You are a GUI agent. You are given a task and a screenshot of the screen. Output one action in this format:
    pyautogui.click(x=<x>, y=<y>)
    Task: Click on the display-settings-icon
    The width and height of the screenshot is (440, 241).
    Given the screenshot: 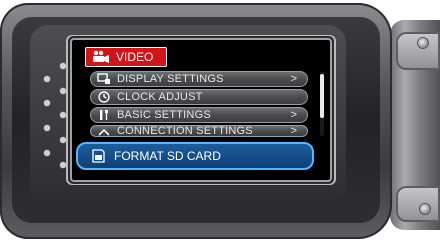 What is the action you would take?
    pyautogui.click(x=104, y=79)
    